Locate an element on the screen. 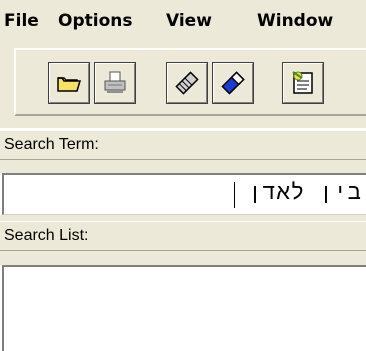 Image resolution: width=366 pixels, height=351 pixels. search-term-spacer is located at coordinates (183, 166).